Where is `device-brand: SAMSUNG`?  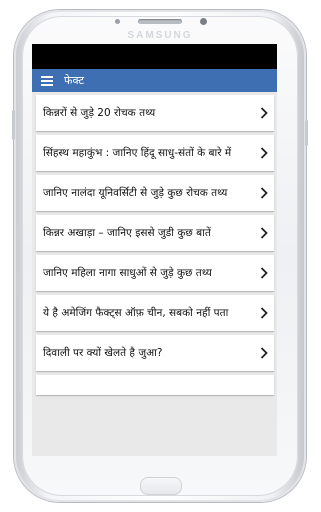 device-brand: SAMSUNG is located at coordinates (160, 35).